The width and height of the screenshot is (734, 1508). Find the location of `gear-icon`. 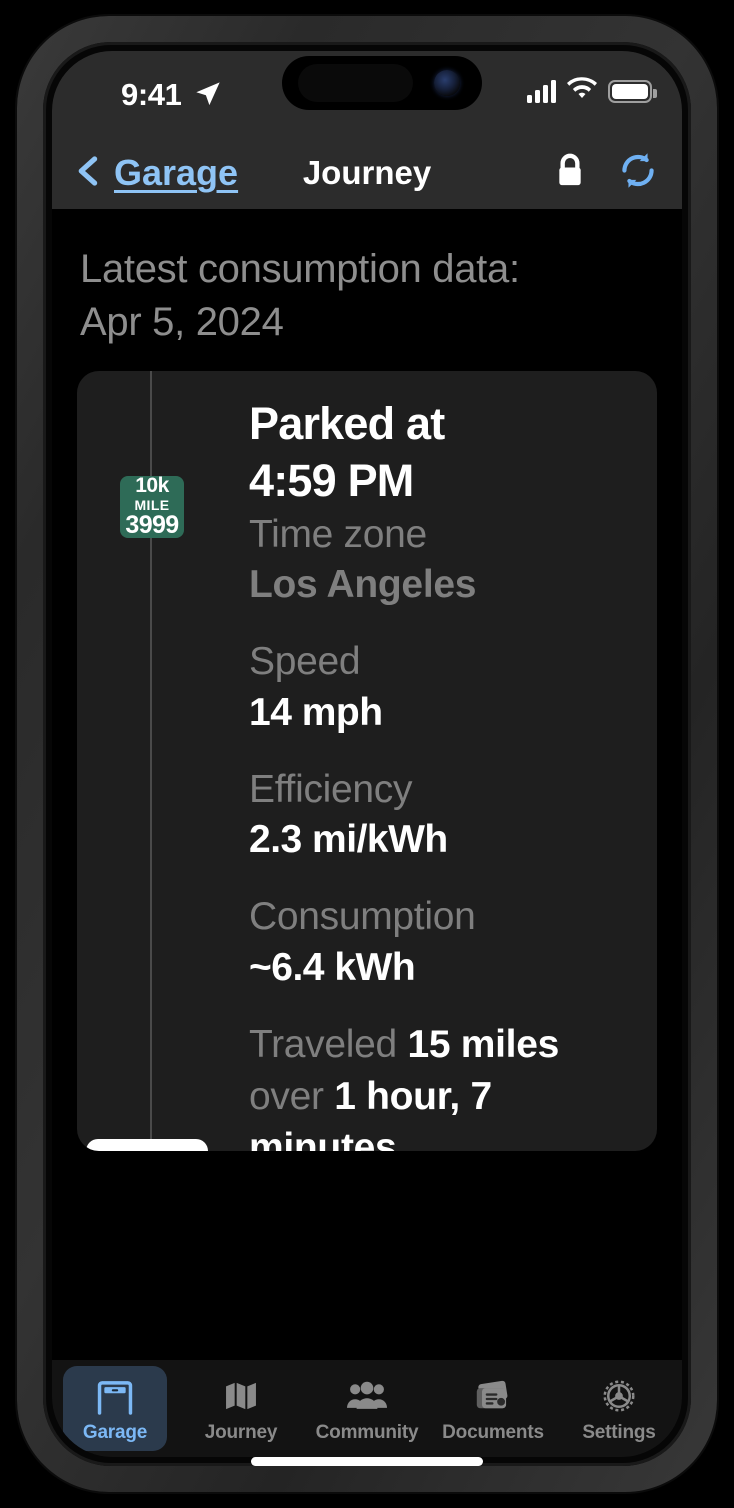

gear-icon is located at coordinates (619, 1396).